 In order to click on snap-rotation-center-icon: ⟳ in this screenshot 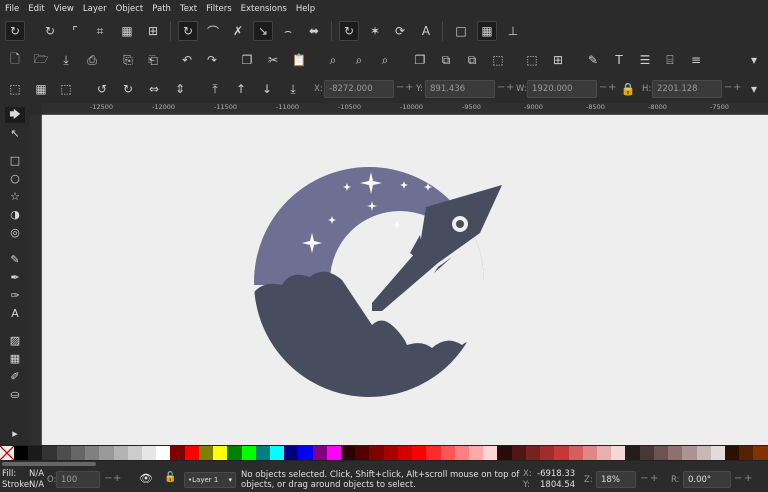, I will do `click(400, 31)`.